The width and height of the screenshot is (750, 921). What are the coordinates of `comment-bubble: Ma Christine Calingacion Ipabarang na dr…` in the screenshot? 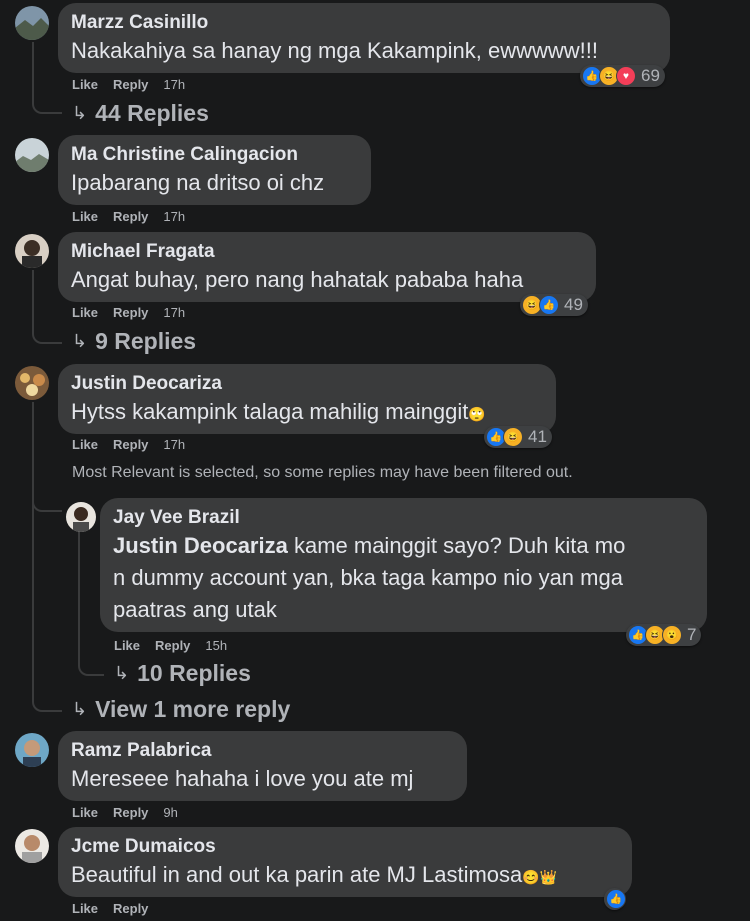 It's located at (214, 170).